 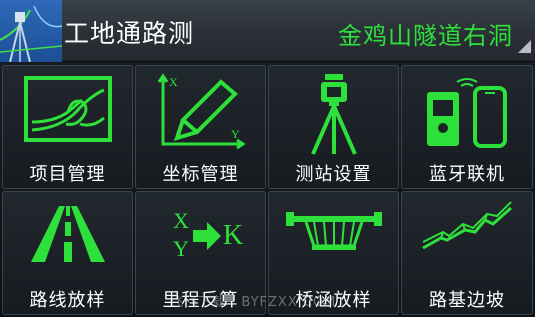 What do you see at coordinates (67, 234) in the screenshot?
I see `road-lane-icon` at bounding box center [67, 234].